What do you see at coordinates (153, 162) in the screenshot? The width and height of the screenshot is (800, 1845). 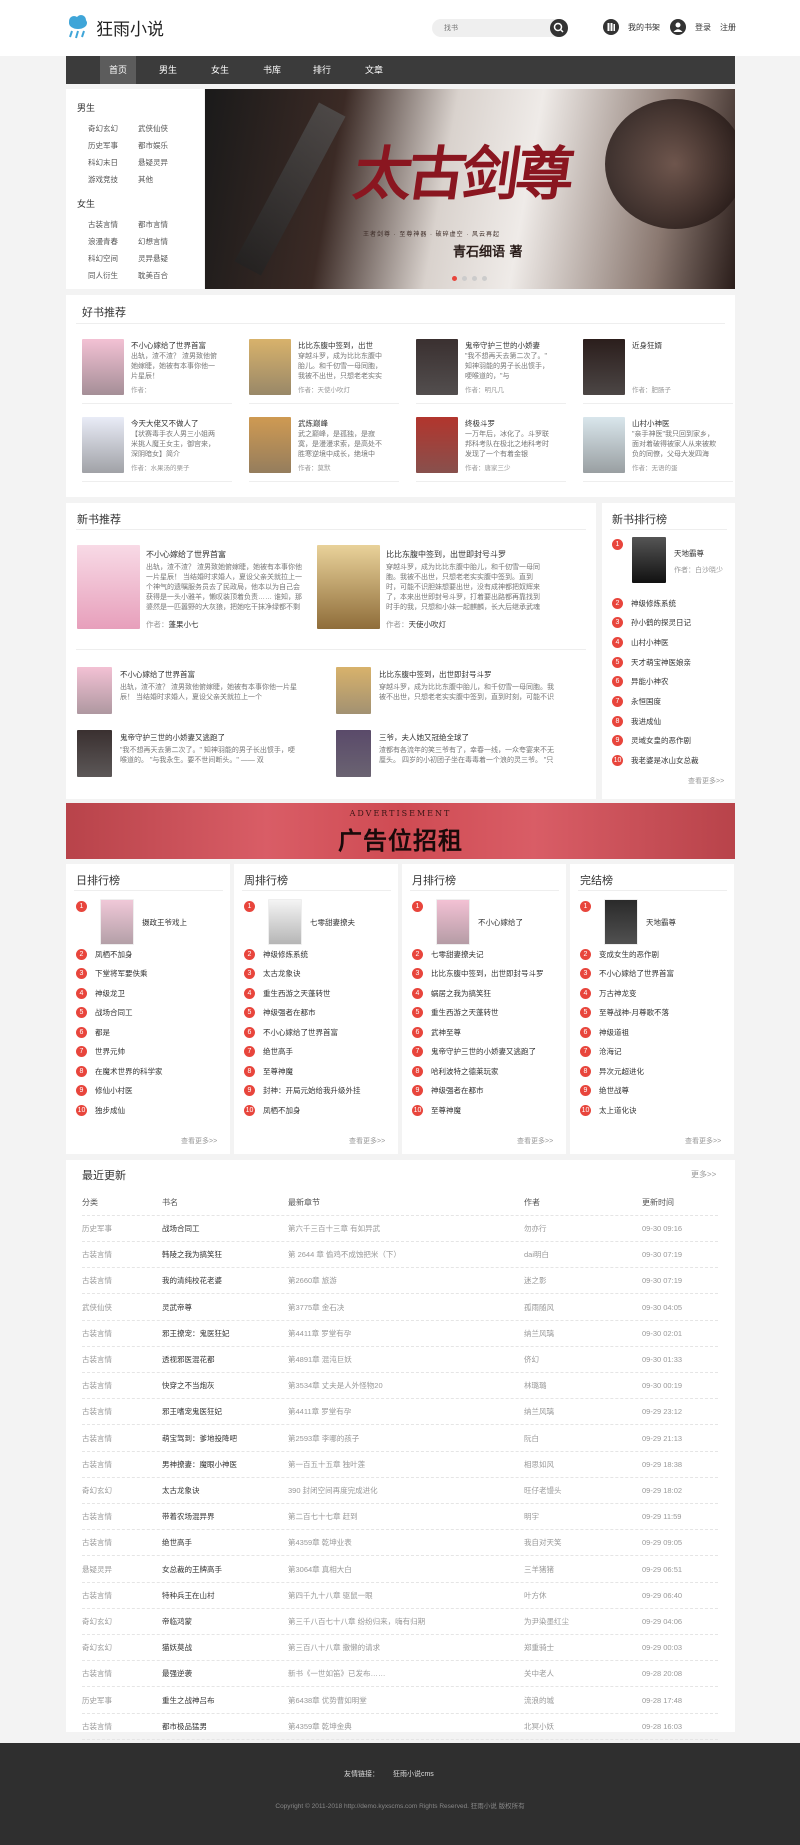 I see `sidebar-cat: 悬疑灵异` at bounding box center [153, 162].